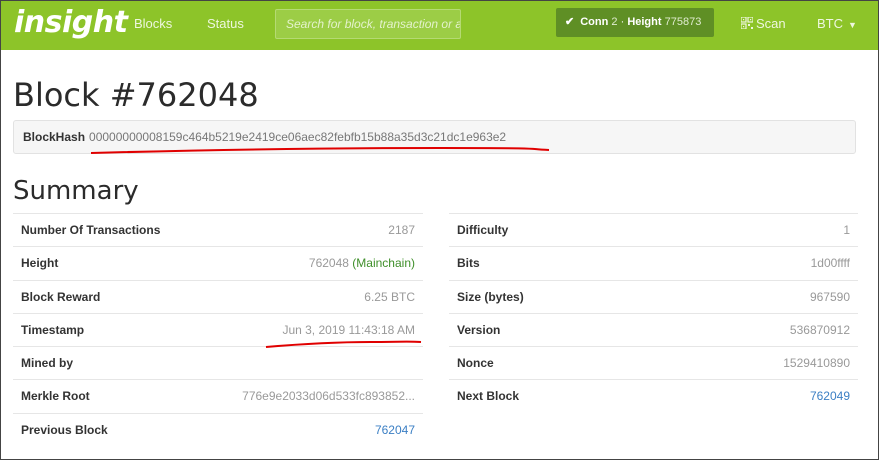 This screenshot has width=879, height=460. Describe the element at coordinates (468, 263) in the screenshot. I see `row-key: Bits` at that location.